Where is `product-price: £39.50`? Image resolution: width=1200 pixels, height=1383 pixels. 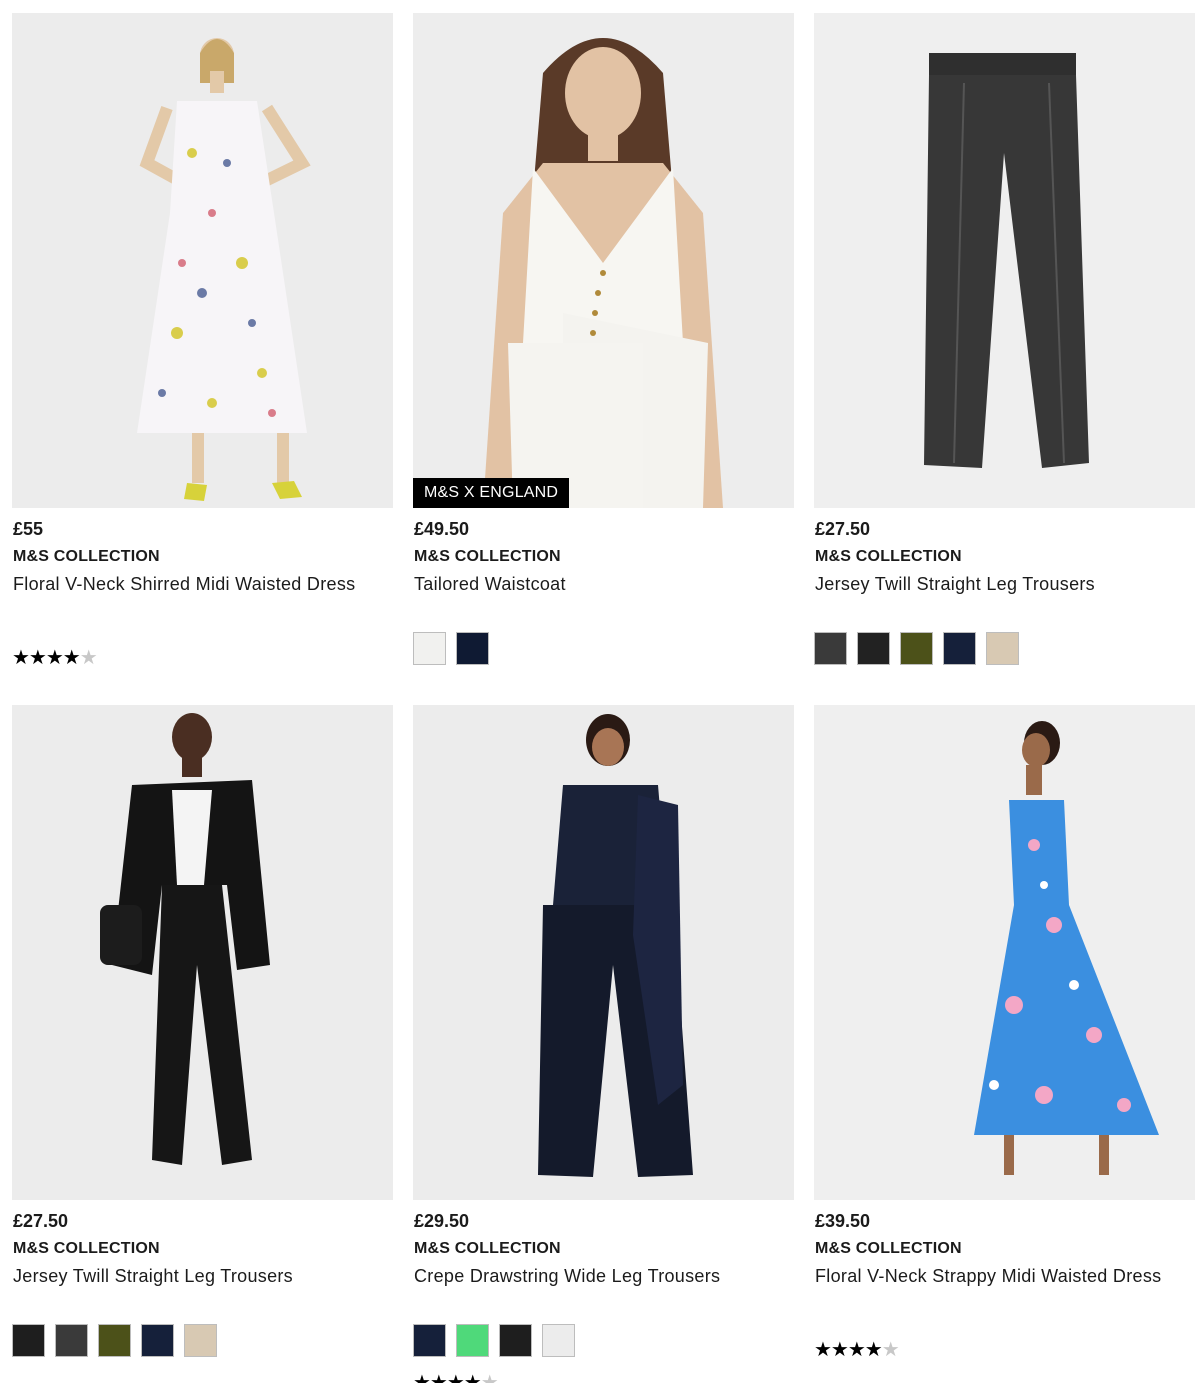 product-price: £39.50 is located at coordinates (843, 1221).